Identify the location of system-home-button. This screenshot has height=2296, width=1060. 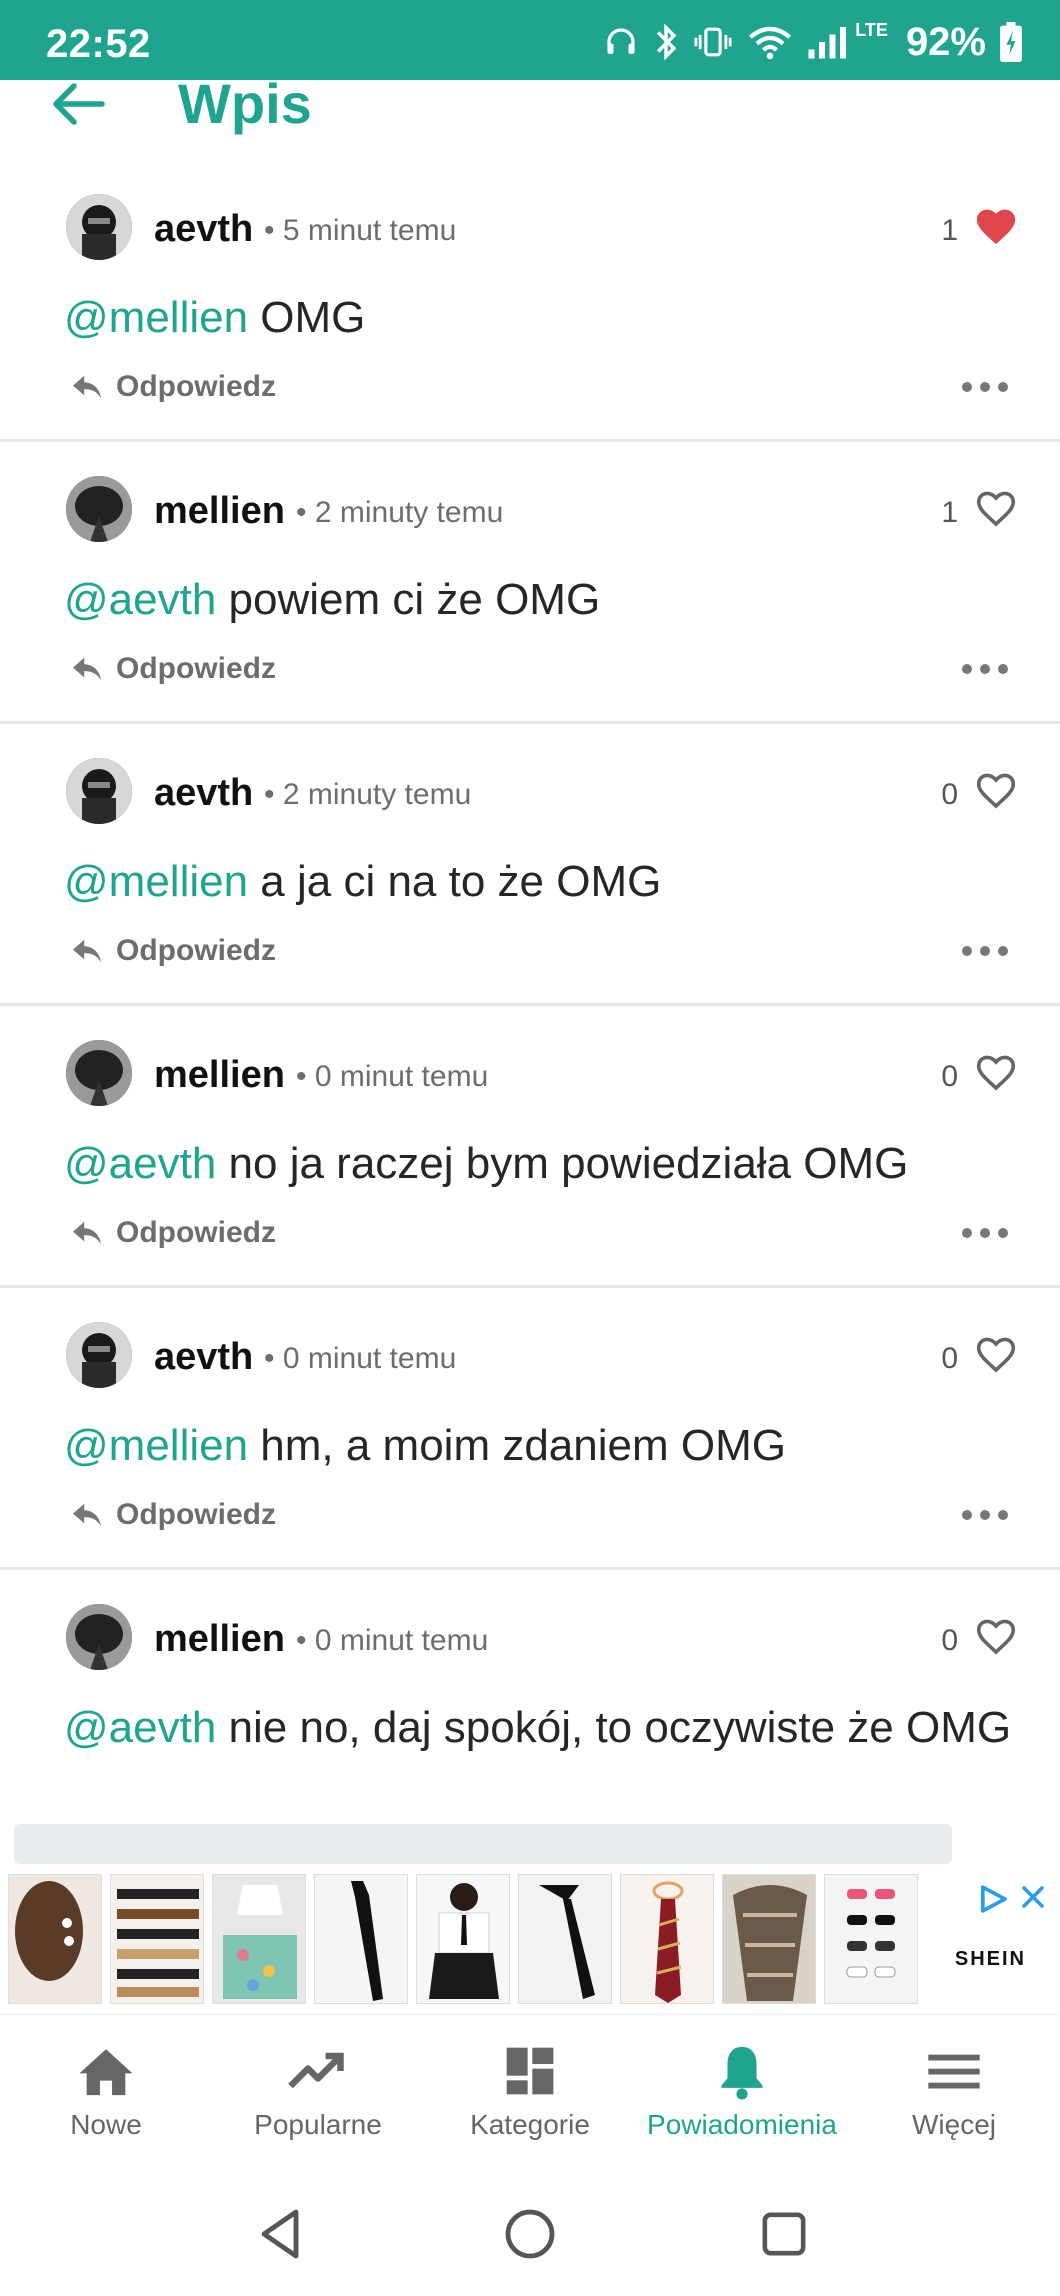
(530, 2234).